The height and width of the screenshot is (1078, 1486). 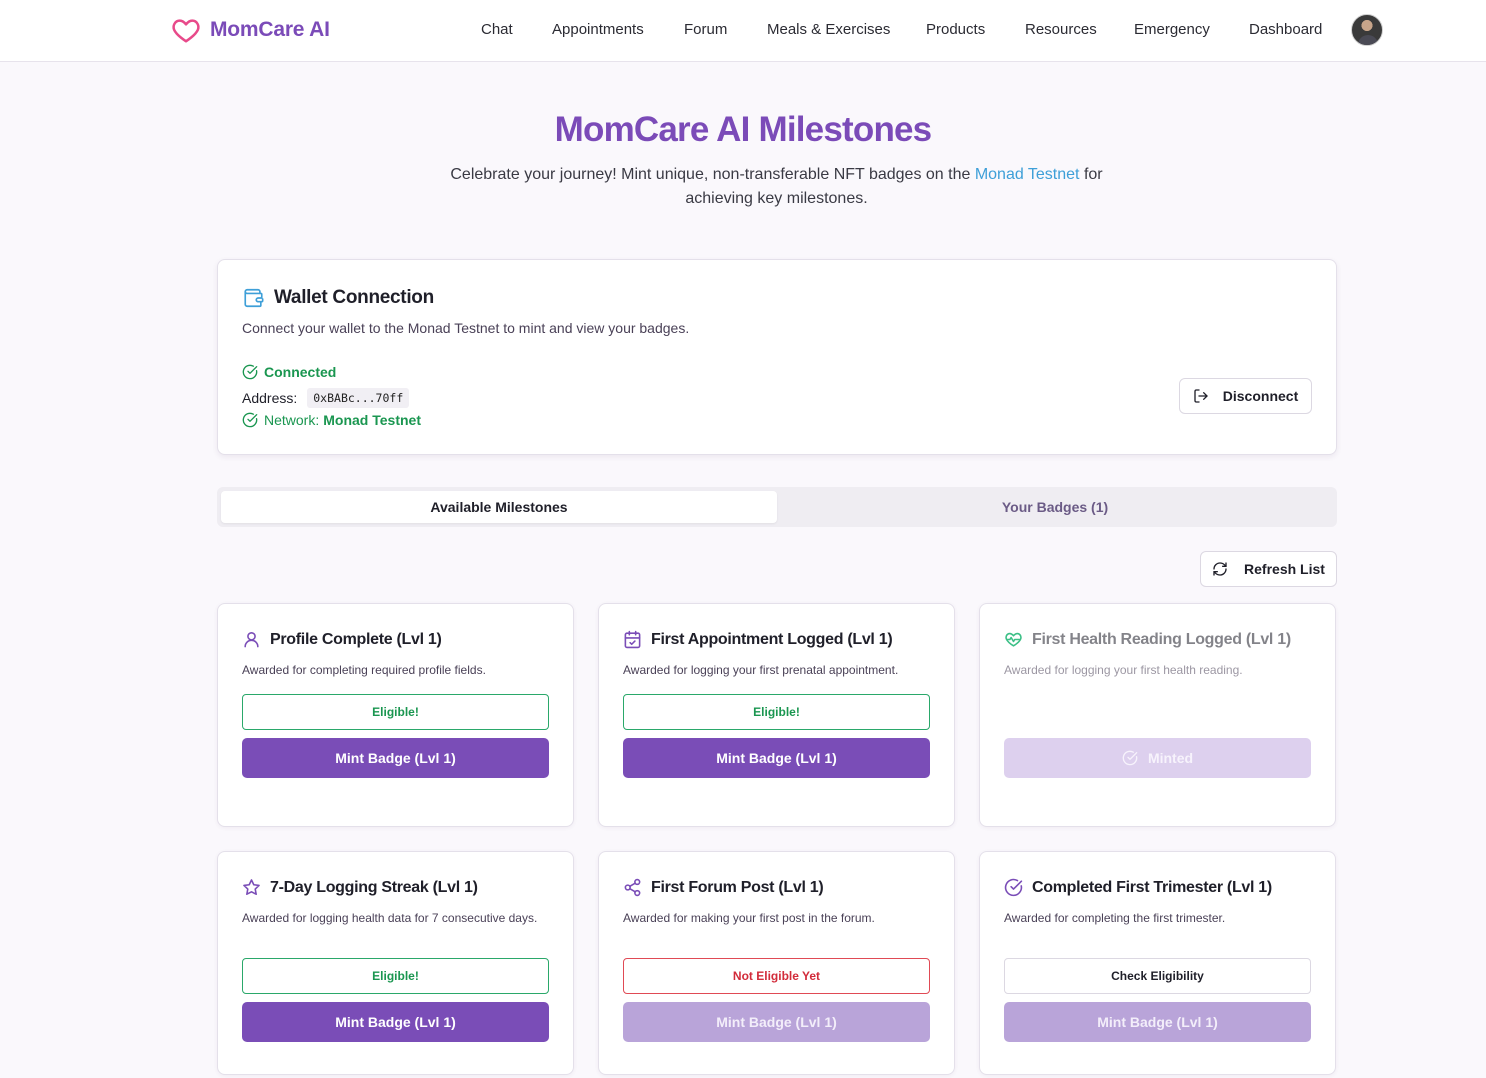 What do you see at coordinates (1027, 174) in the screenshot?
I see `monad-testnet-link: Monad Testnet` at bounding box center [1027, 174].